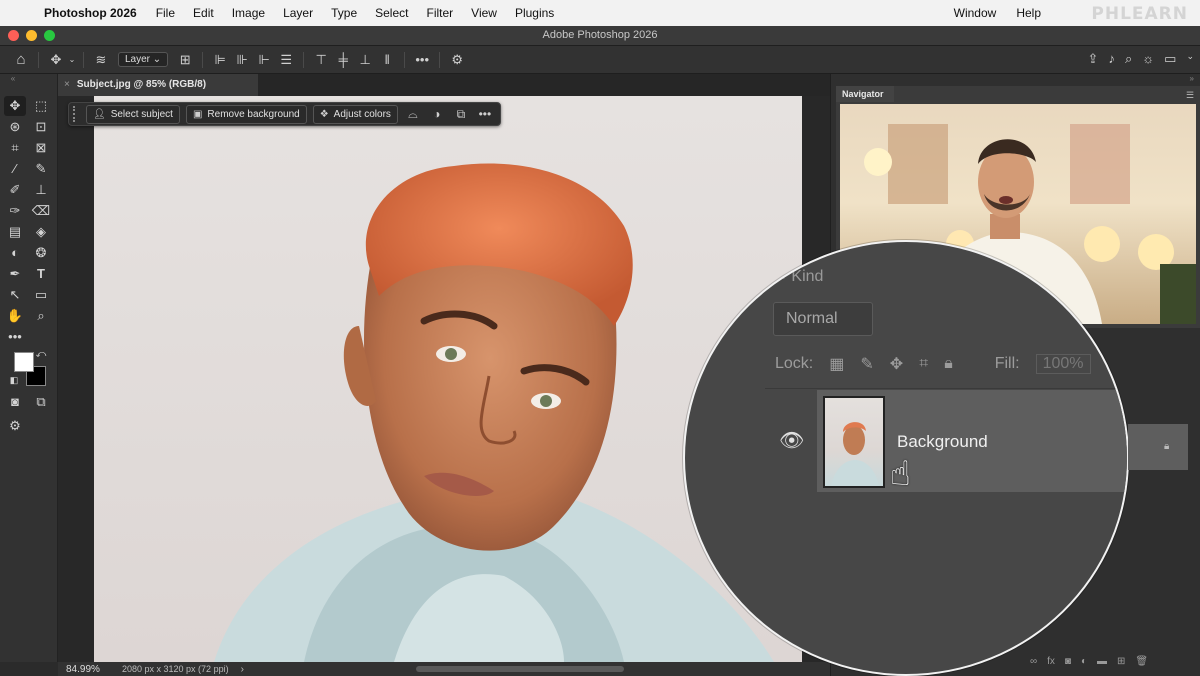 The width and height of the screenshot is (1200, 676). I want to click on lasso-icon: ⌓, so click(413, 114).